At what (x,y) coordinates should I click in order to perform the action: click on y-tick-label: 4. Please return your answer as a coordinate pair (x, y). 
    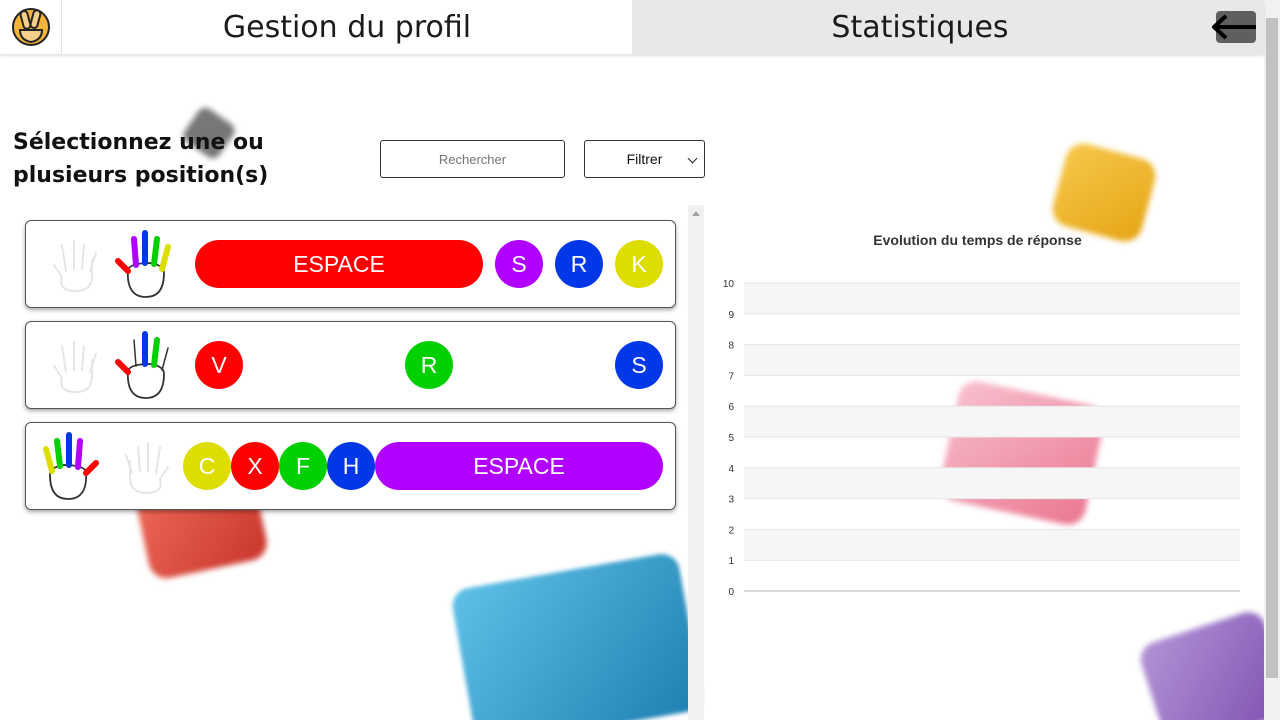
    Looking at the image, I should click on (731, 469).